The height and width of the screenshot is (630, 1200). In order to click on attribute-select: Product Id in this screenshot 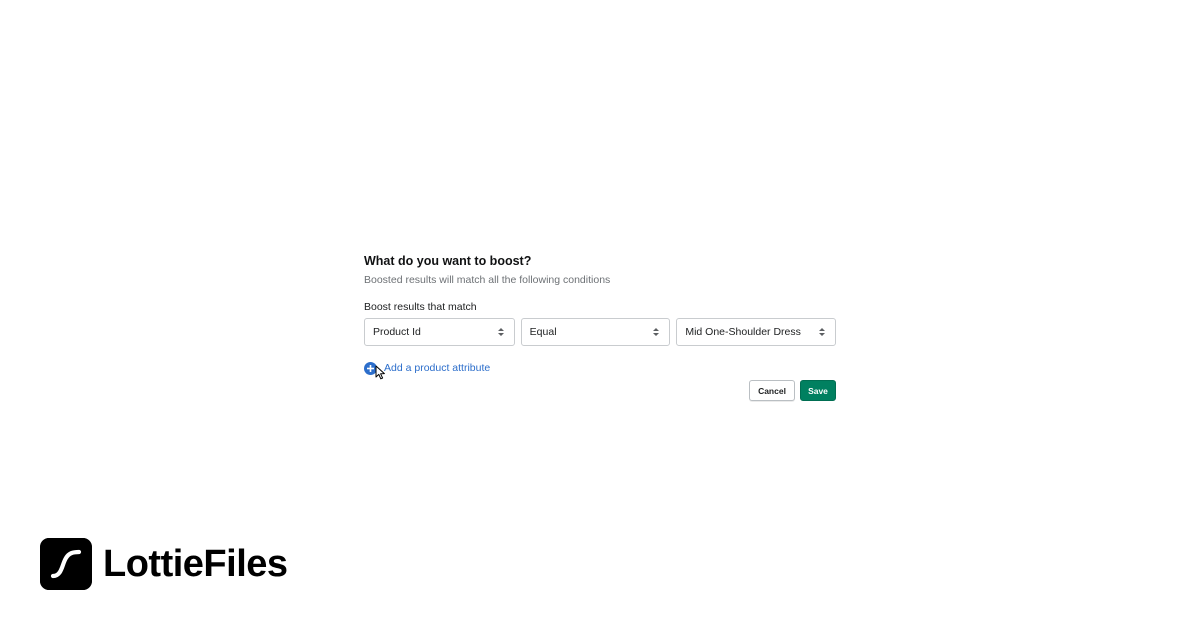, I will do `click(439, 332)`.